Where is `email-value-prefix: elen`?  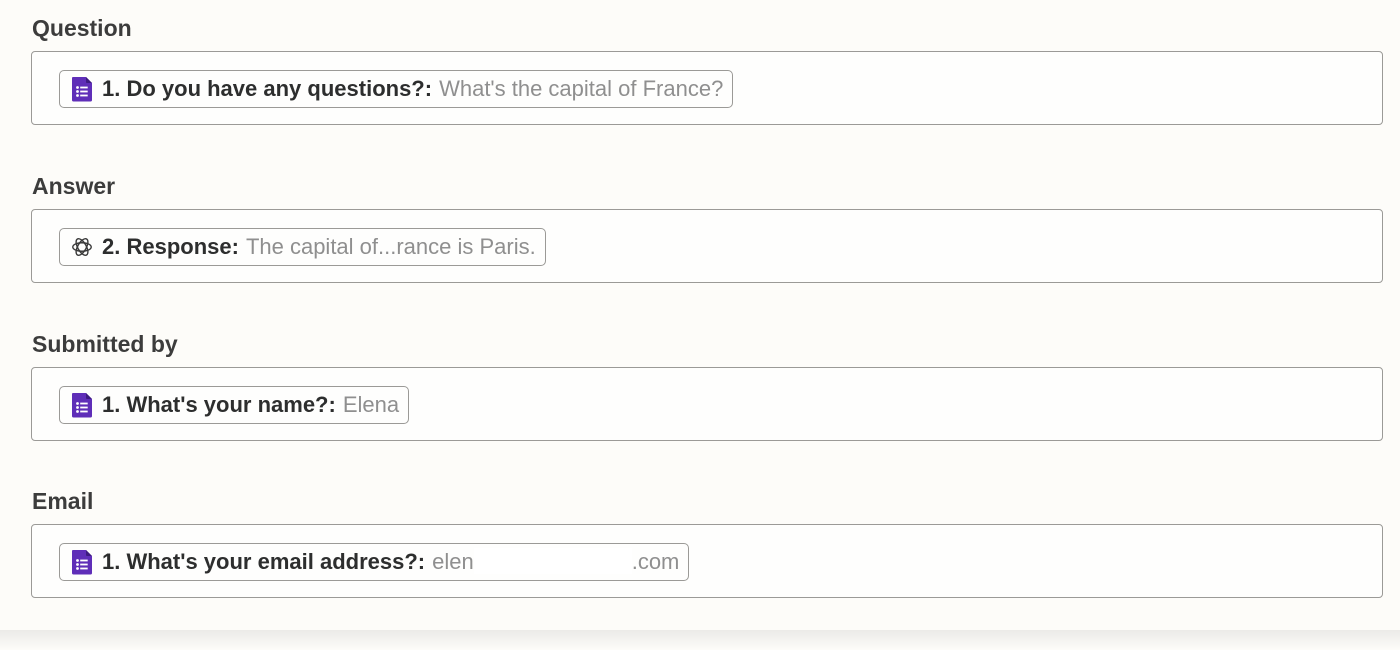 email-value-prefix: elen is located at coordinates (453, 561).